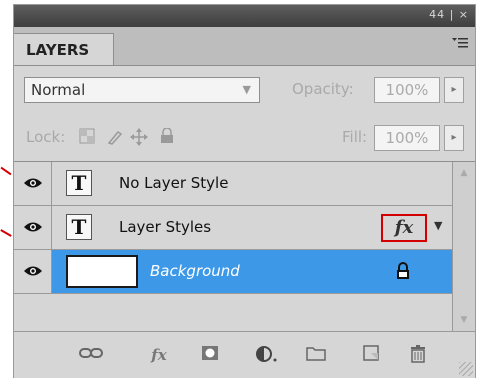 This screenshot has width=479, height=381. Describe the element at coordinates (244, 354) in the screenshot. I see `bottom-toolbar: fx` at that location.